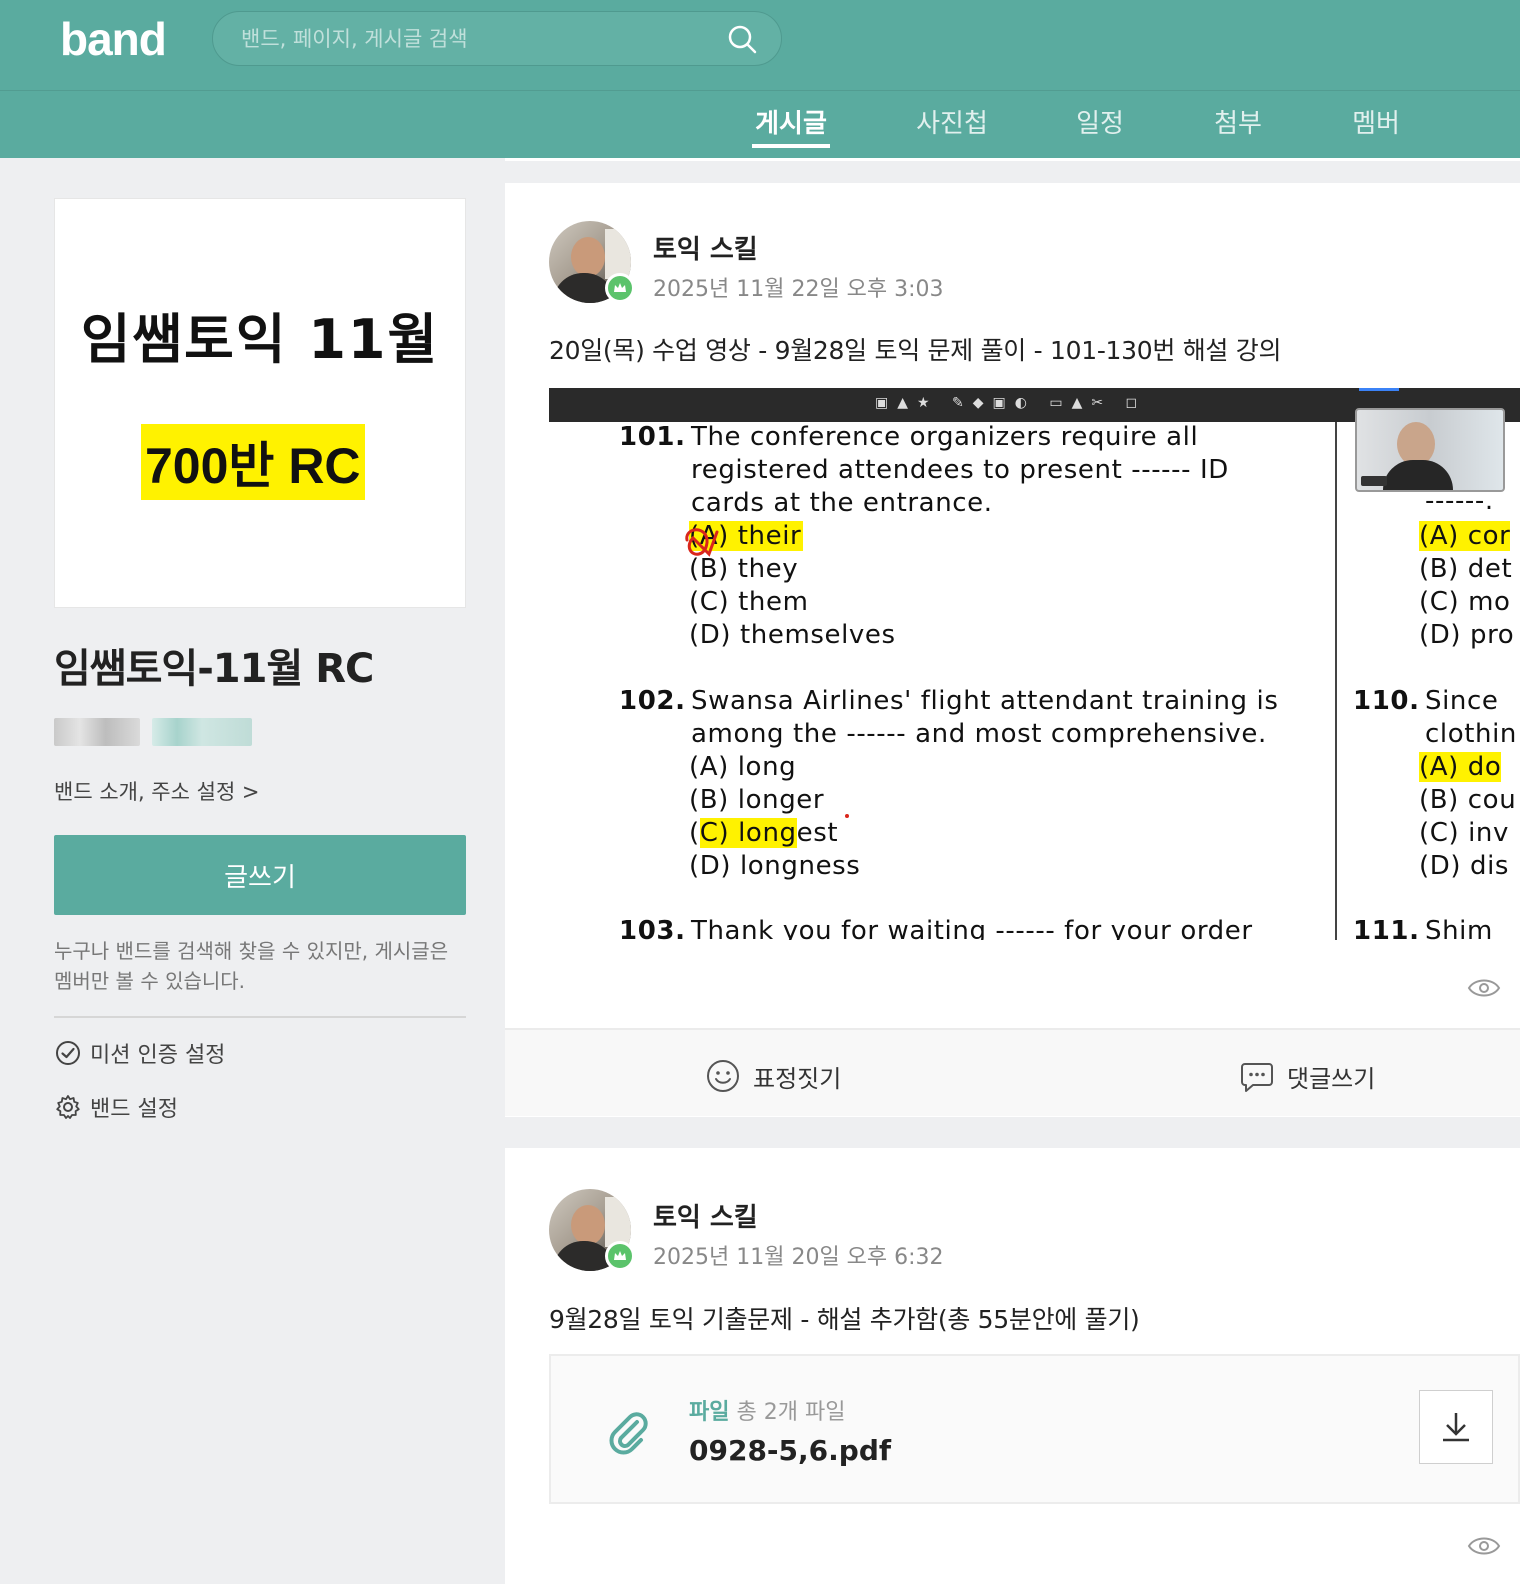  Describe the element at coordinates (945, 437) in the screenshot. I see `question-text: The conference organizers require all` at that location.